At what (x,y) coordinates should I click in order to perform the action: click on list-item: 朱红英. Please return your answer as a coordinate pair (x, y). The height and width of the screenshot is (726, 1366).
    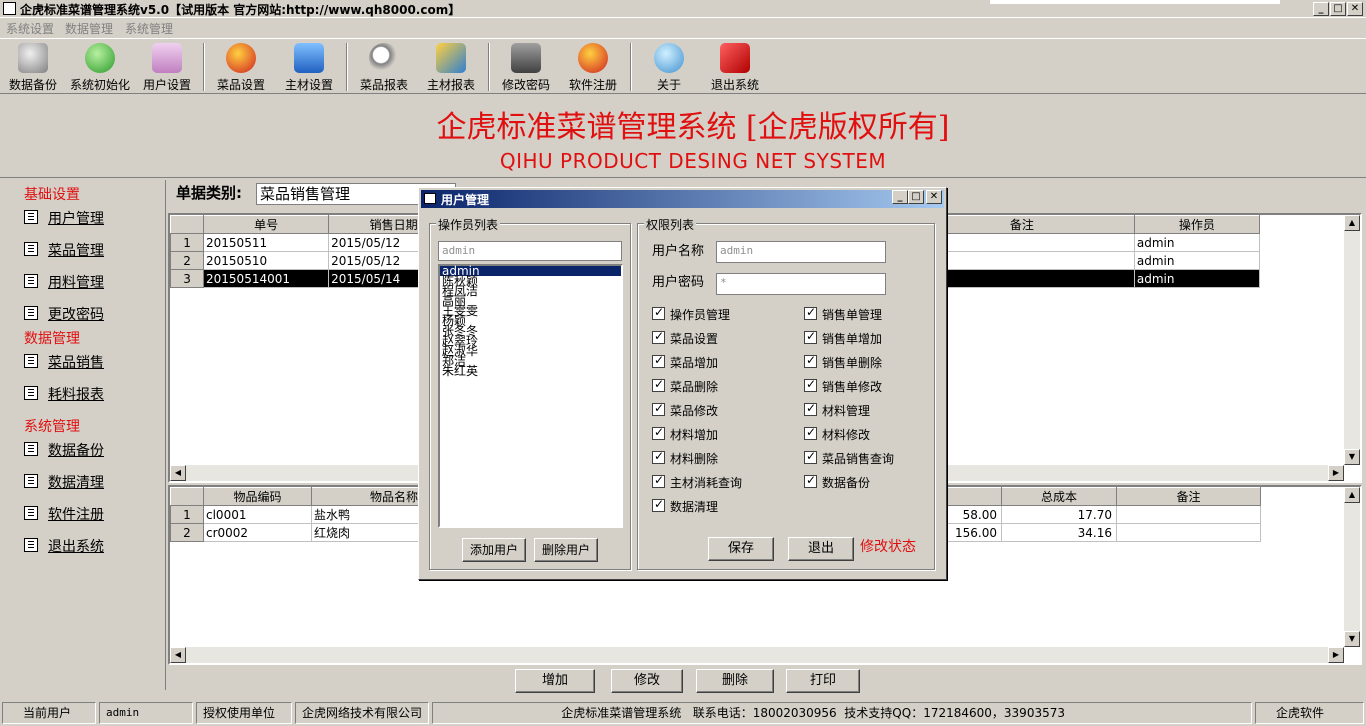
    Looking at the image, I should click on (530, 371).